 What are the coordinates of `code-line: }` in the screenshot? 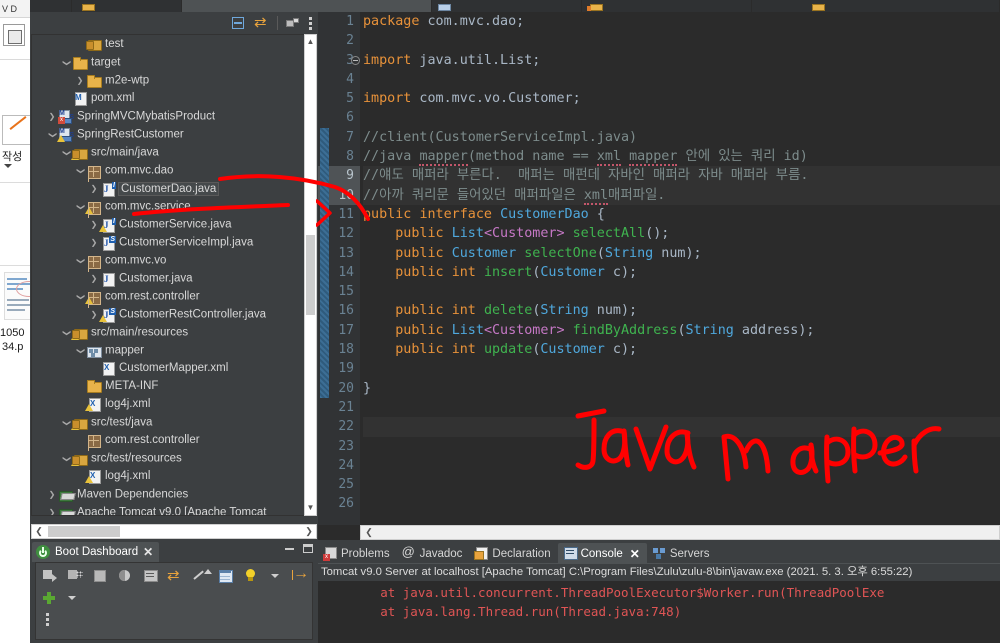 It's located at (681, 388).